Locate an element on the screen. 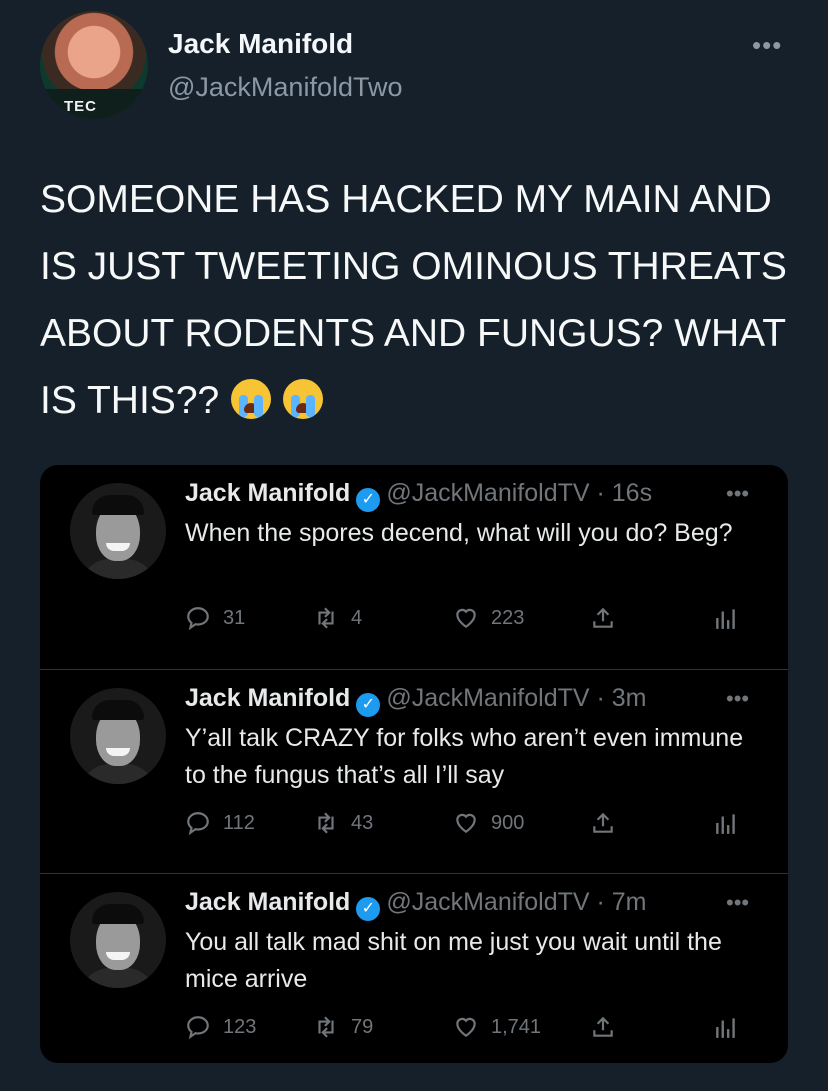 Image resolution: width=828 pixels, height=1091 pixels. reply-count: 112 is located at coordinates (239, 822).